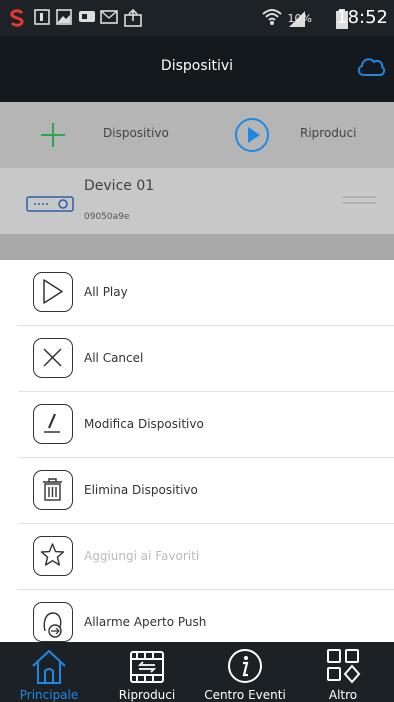 The image size is (394, 702). I want to click on clock: 18:52, so click(362, 17).